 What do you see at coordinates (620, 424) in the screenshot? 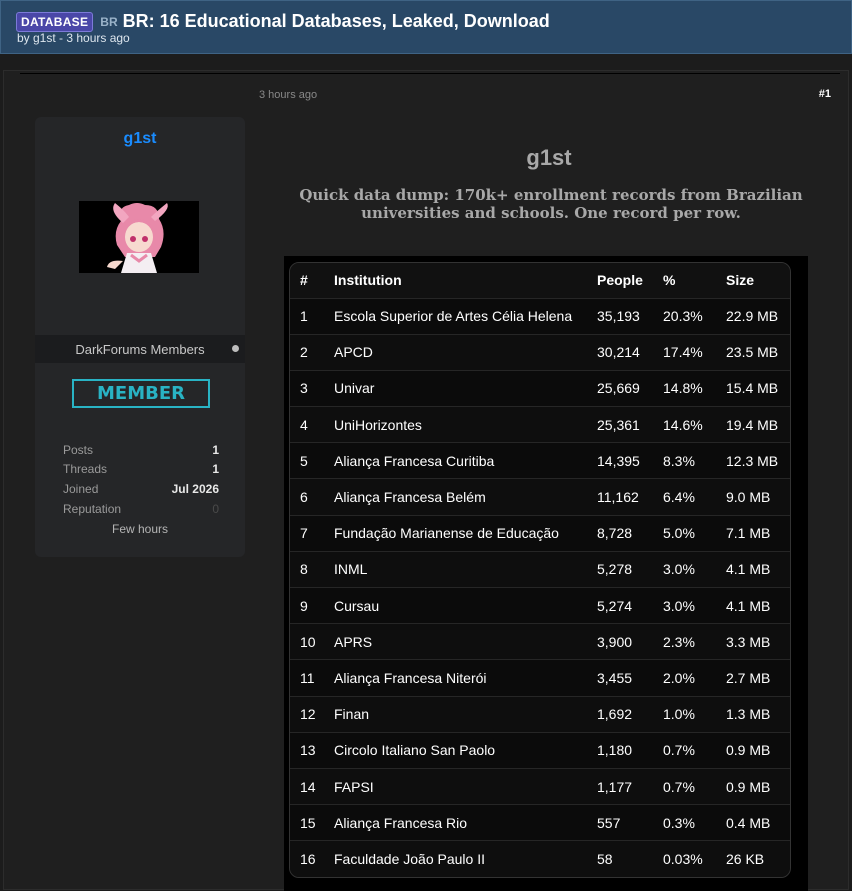
I see `cell-people: 25,361` at bounding box center [620, 424].